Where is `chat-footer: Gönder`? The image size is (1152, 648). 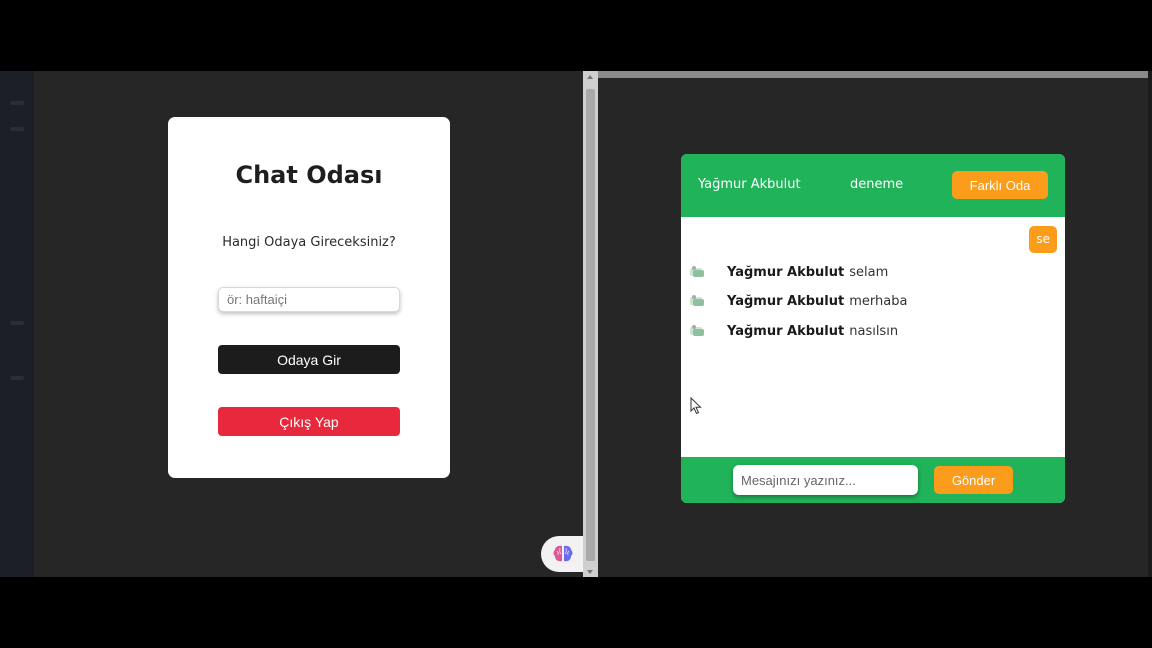
chat-footer: Gönder is located at coordinates (873, 480).